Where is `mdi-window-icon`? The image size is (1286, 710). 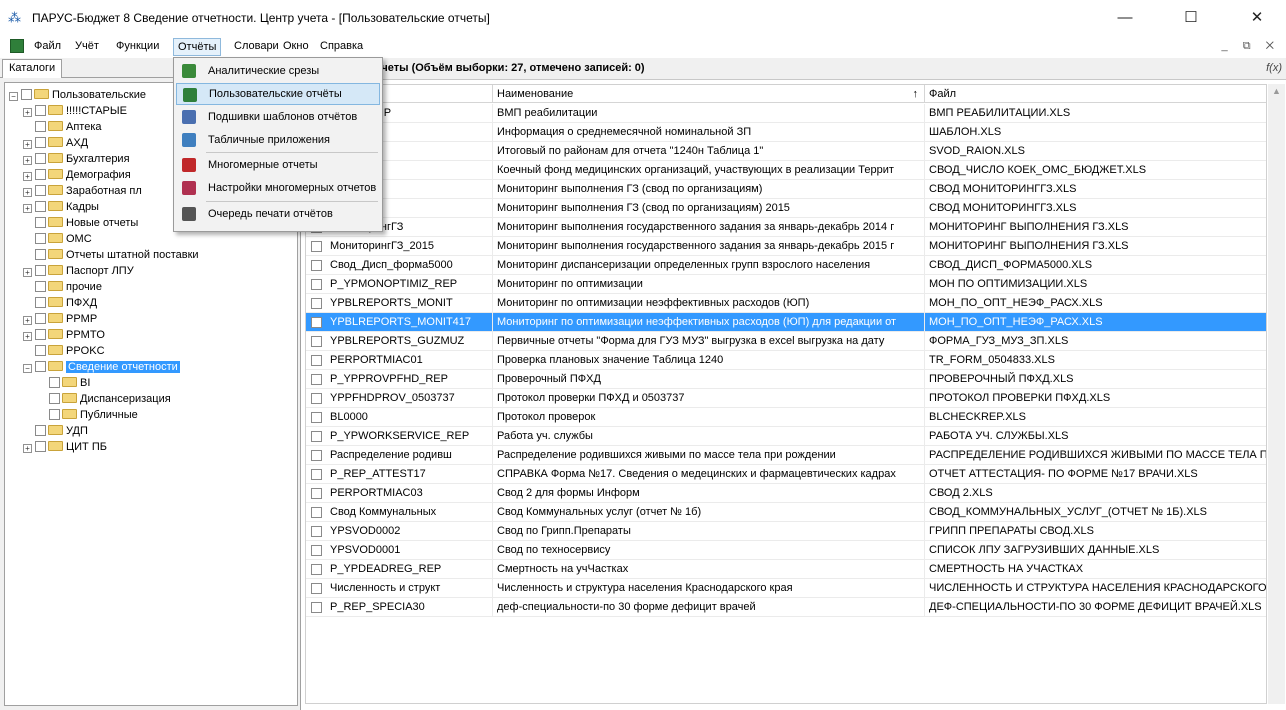
mdi-window-icon is located at coordinates (17, 46).